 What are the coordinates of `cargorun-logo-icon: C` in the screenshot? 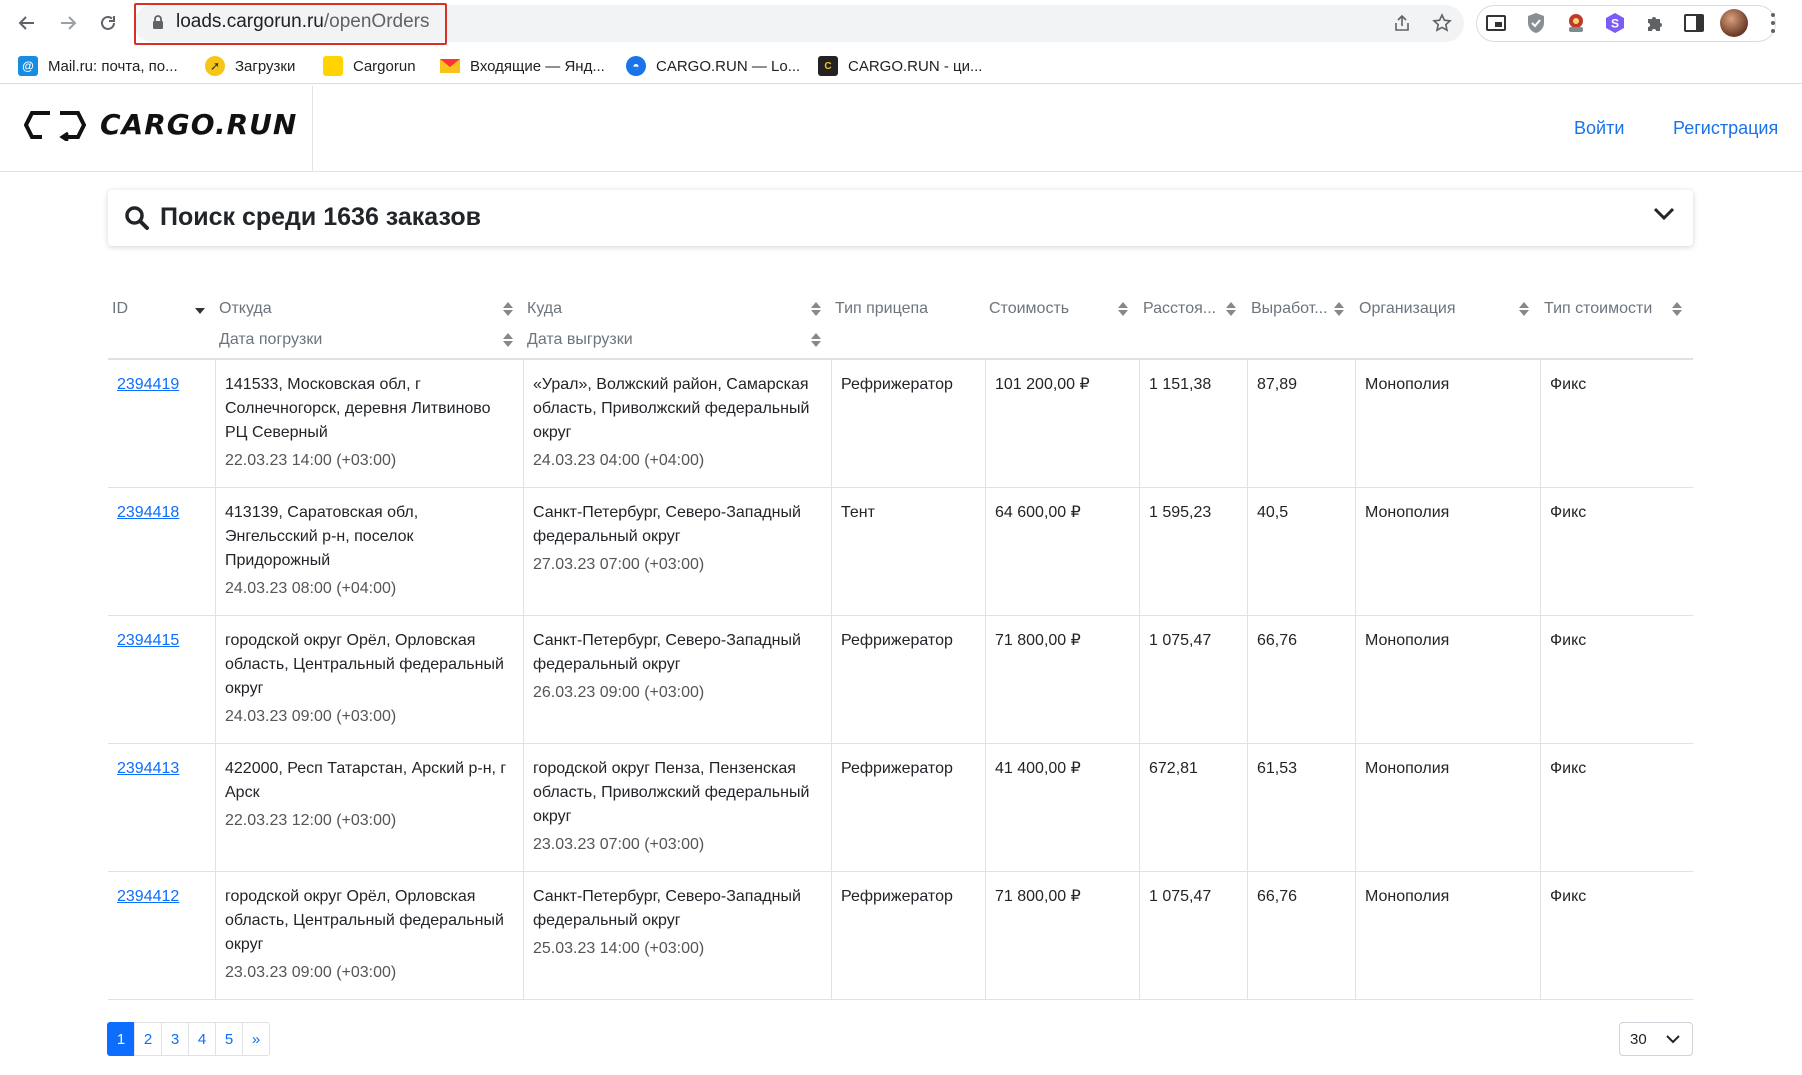 It's located at (828, 66).